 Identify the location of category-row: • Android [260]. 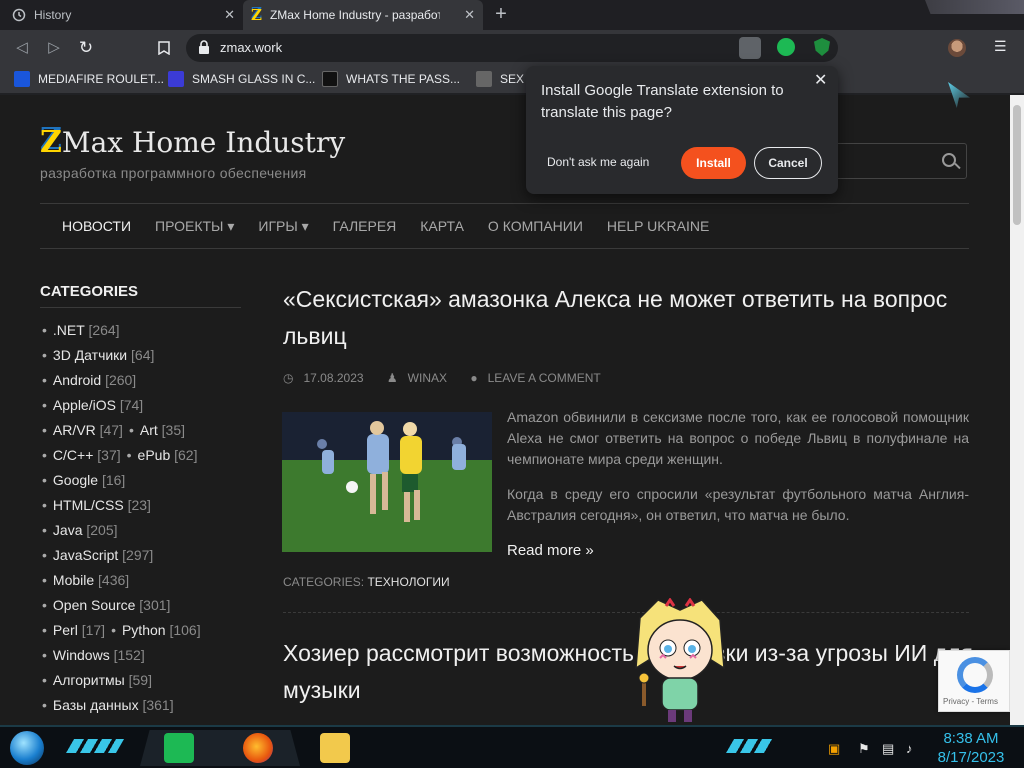
(147, 382).